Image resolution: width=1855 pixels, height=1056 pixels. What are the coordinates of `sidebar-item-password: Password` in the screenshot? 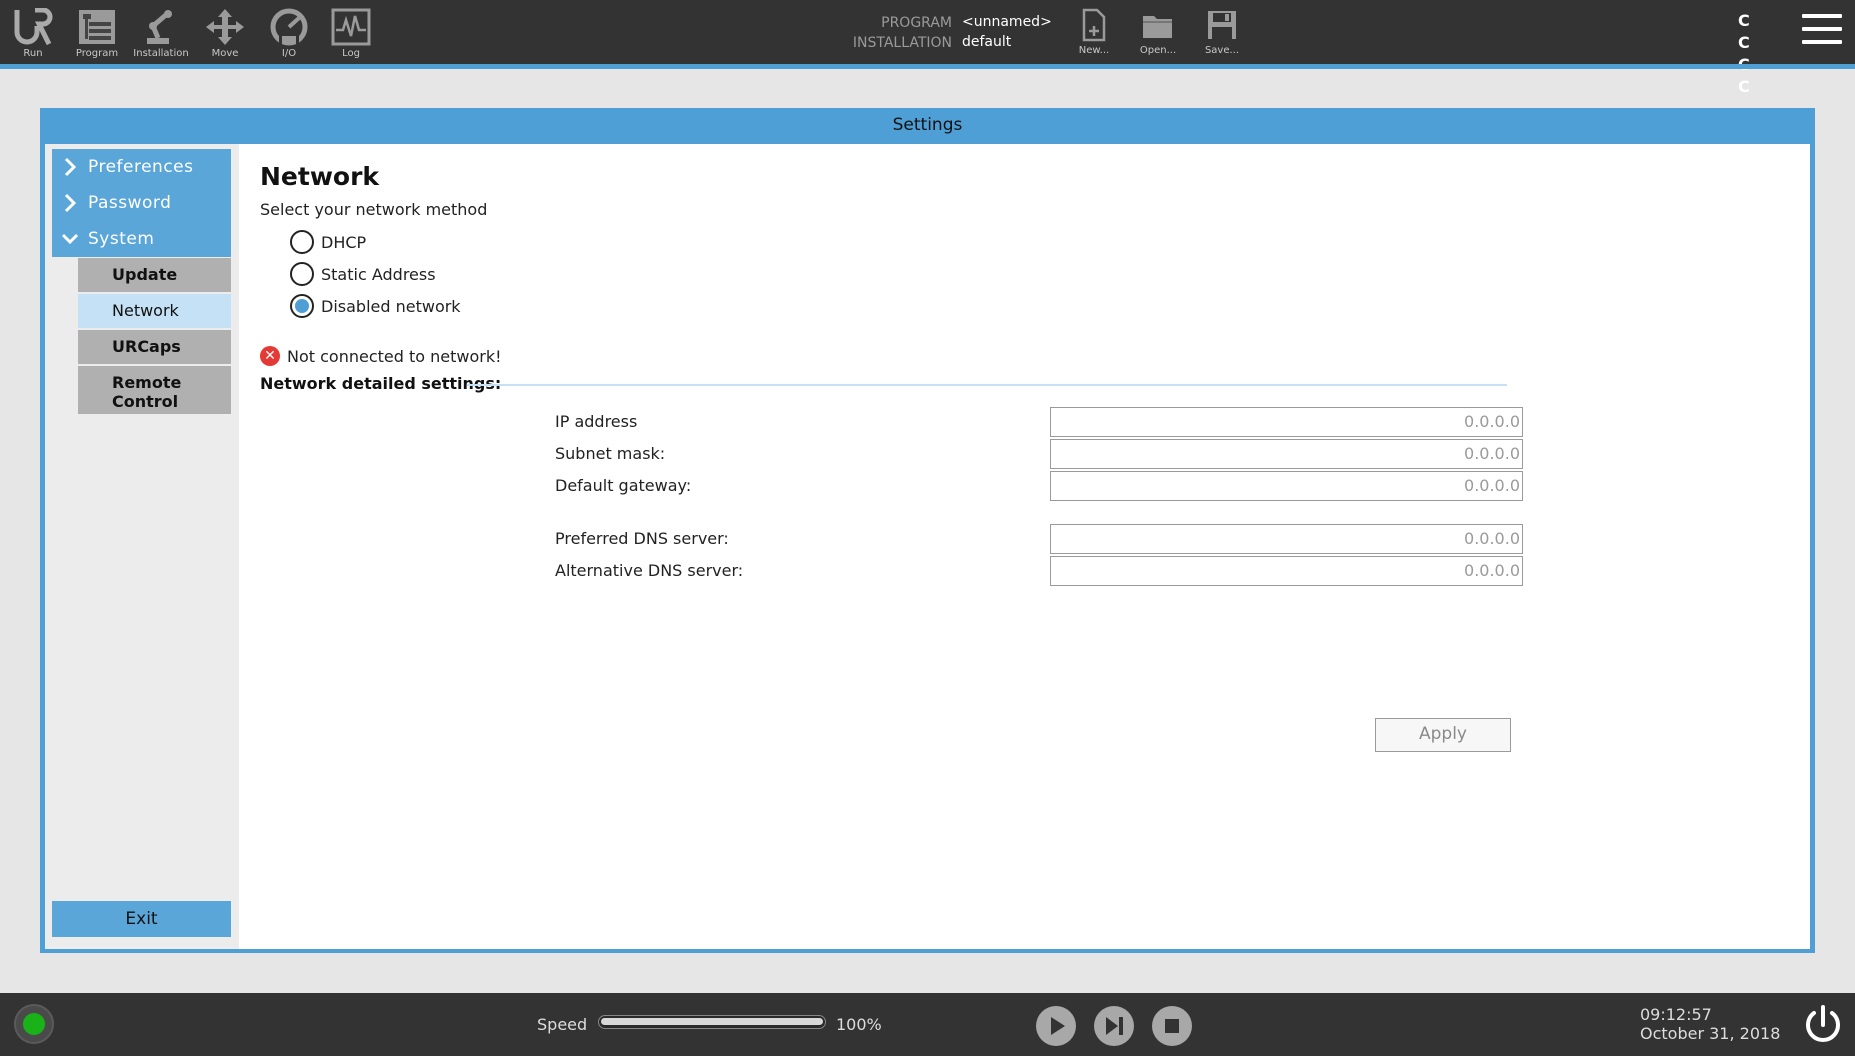 It's located at (141, 203).